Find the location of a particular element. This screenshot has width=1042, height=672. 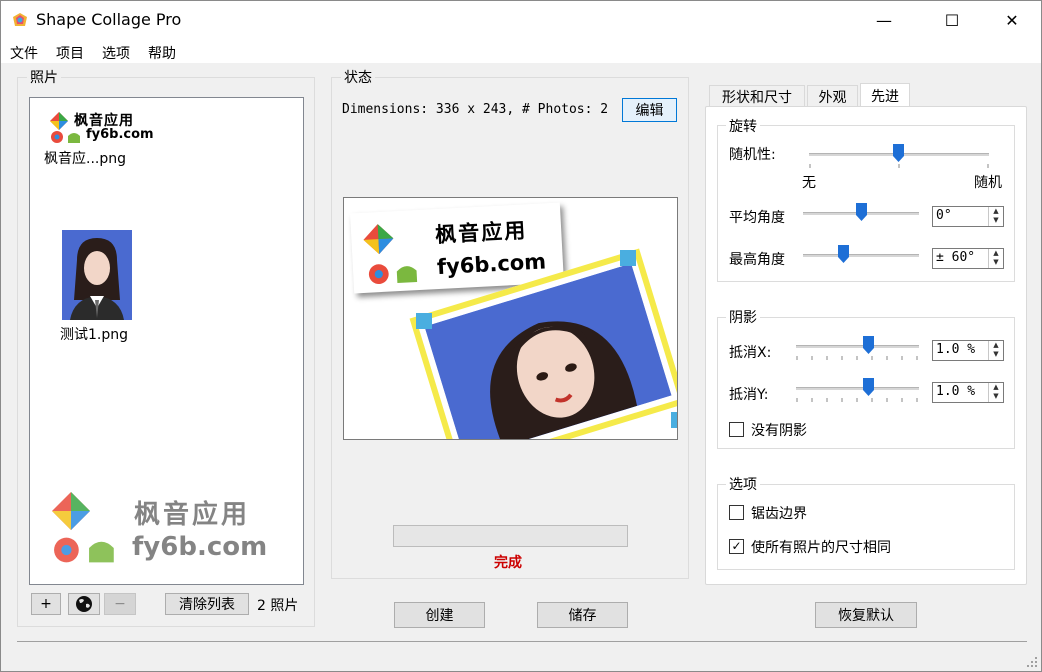

tab-shape-size: 形状和尺寸 is located at coordinates (757, 96).